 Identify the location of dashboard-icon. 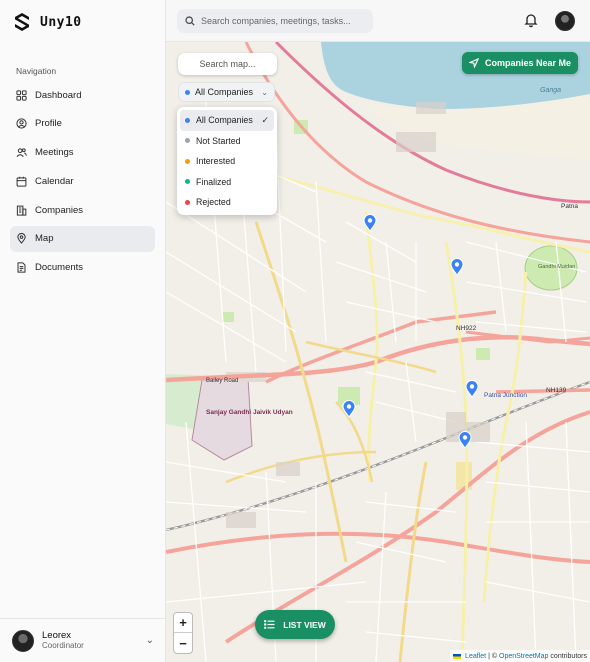
(21, 95).